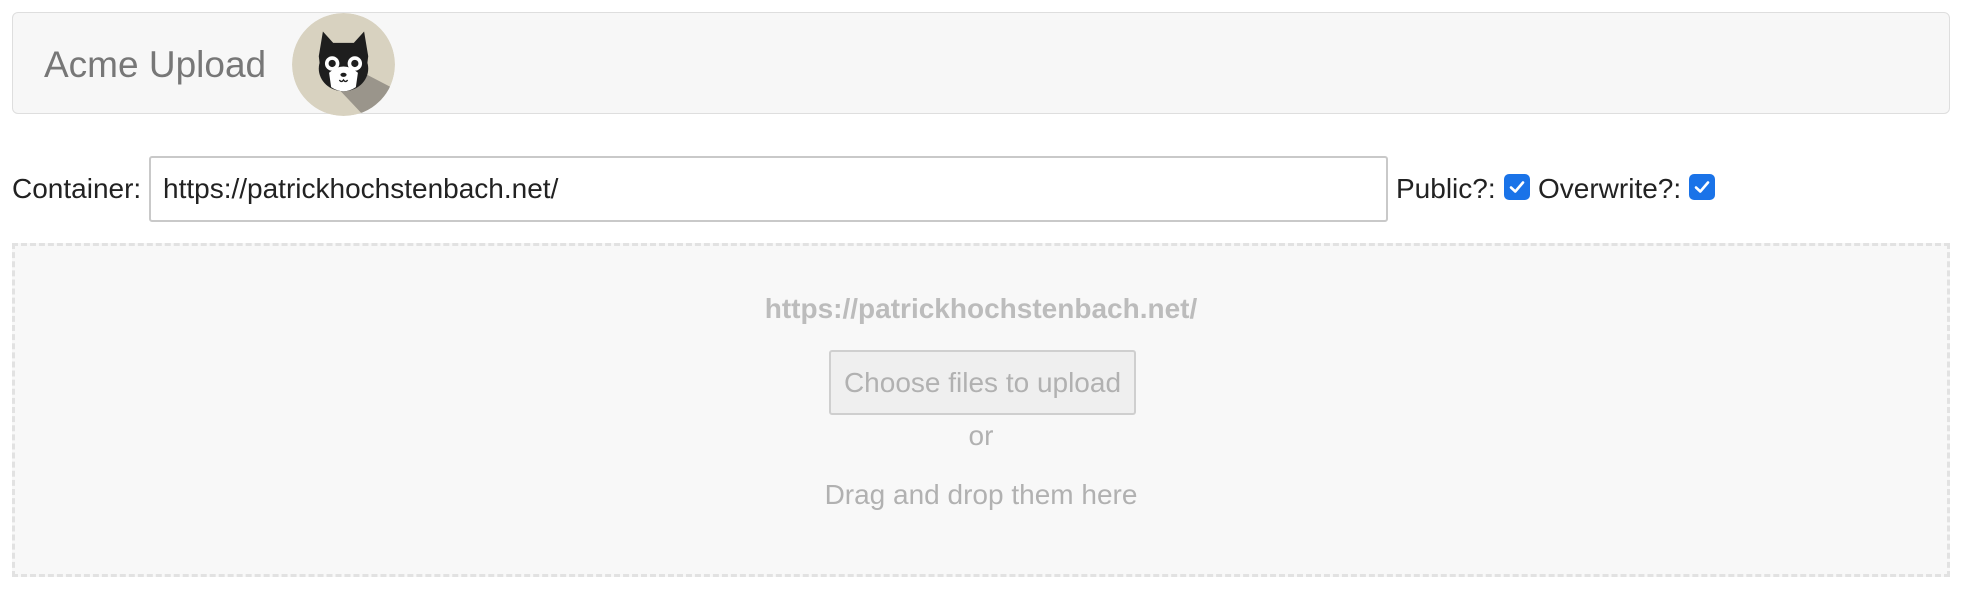  What do you see at coordinates (1446, 188) in the screenshot?
I see `public-label: Public?:` at bounding box center [1446, 188].